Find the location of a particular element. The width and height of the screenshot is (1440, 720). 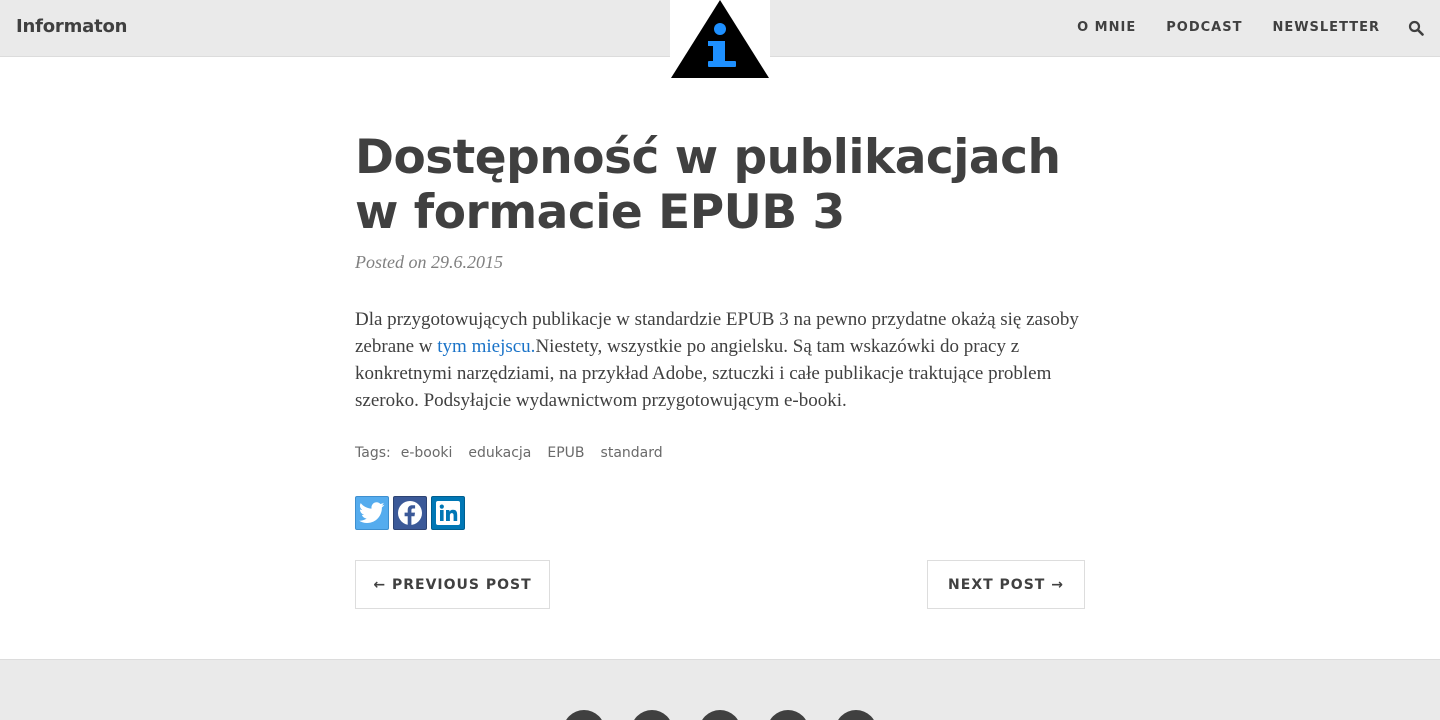

nav-link-newsletter: NEWSLETTER is located at coordinates (1326, 27).